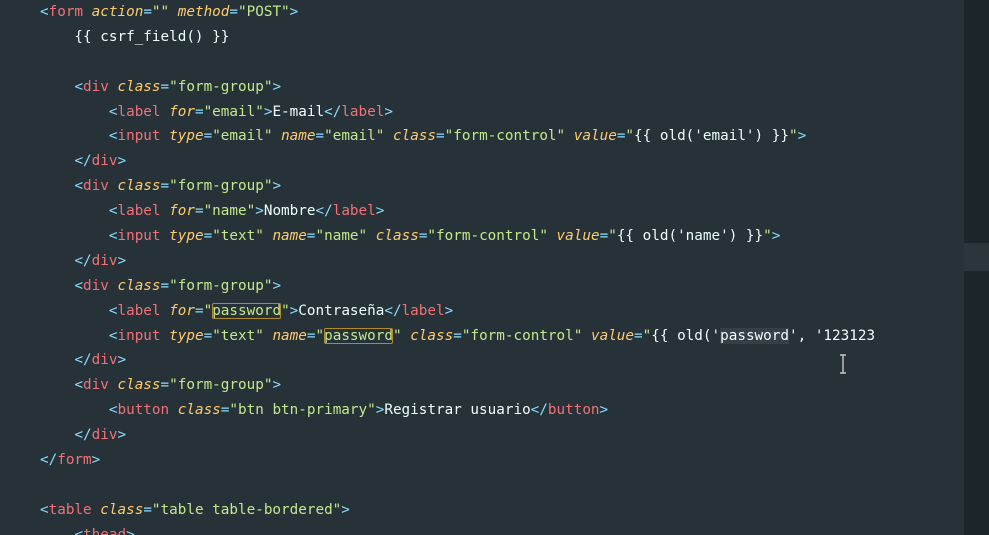 This screenshot has height=535, width=989. Describe the element at coordinates (457, 211) in the screenshot. I see `code-line: <label for="name">Nombre</label>` at that location.